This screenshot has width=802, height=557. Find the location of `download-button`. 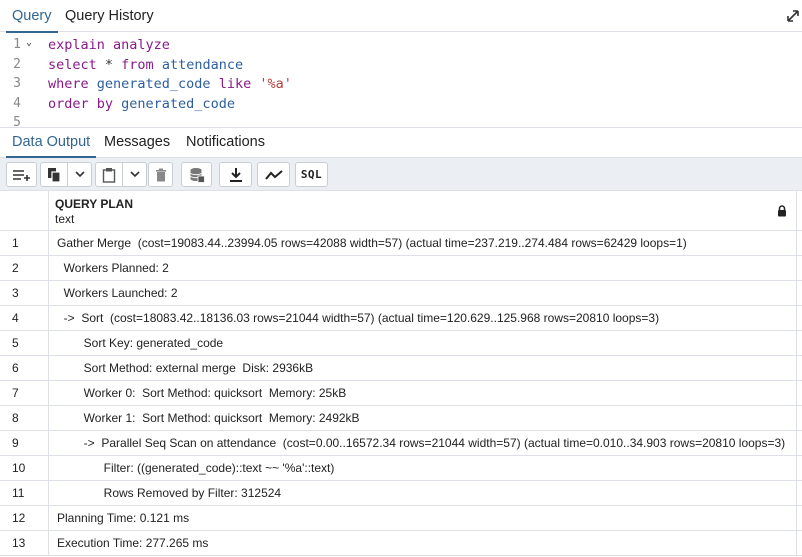

download-button is located at coordinates (235, 174).